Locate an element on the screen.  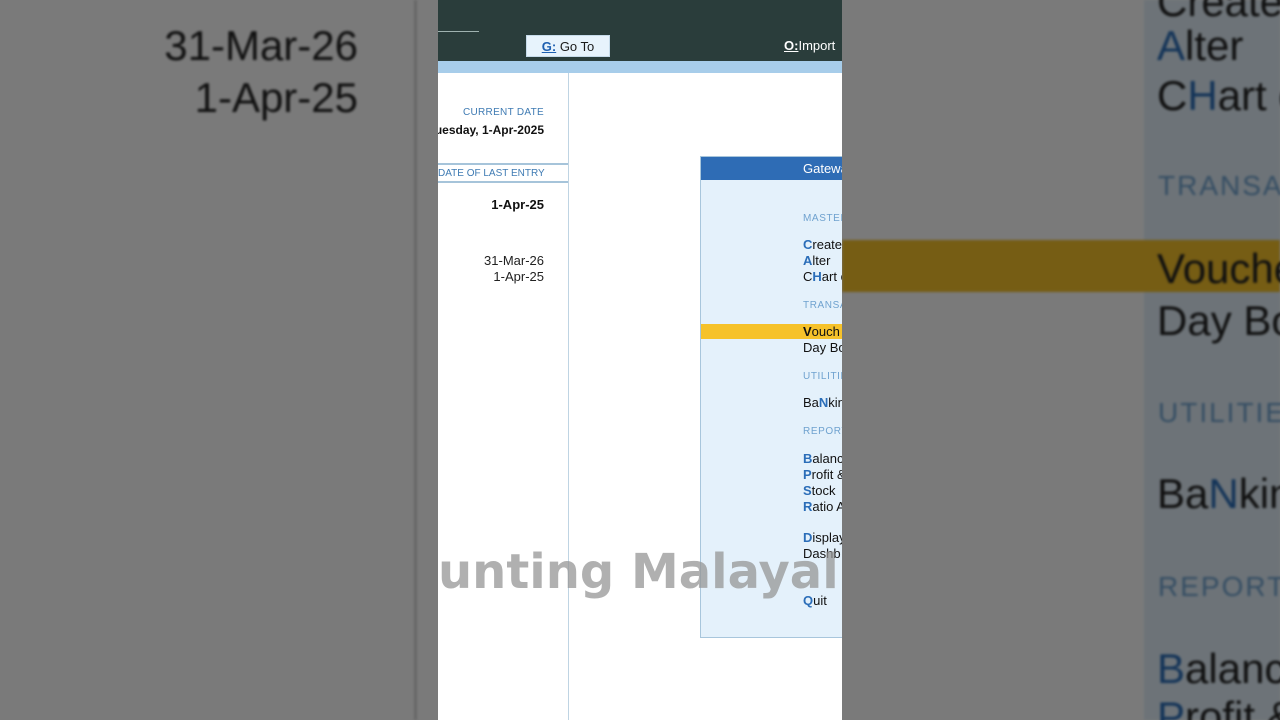
menu-item-alter: Alter is located at coordinates (816, 260).